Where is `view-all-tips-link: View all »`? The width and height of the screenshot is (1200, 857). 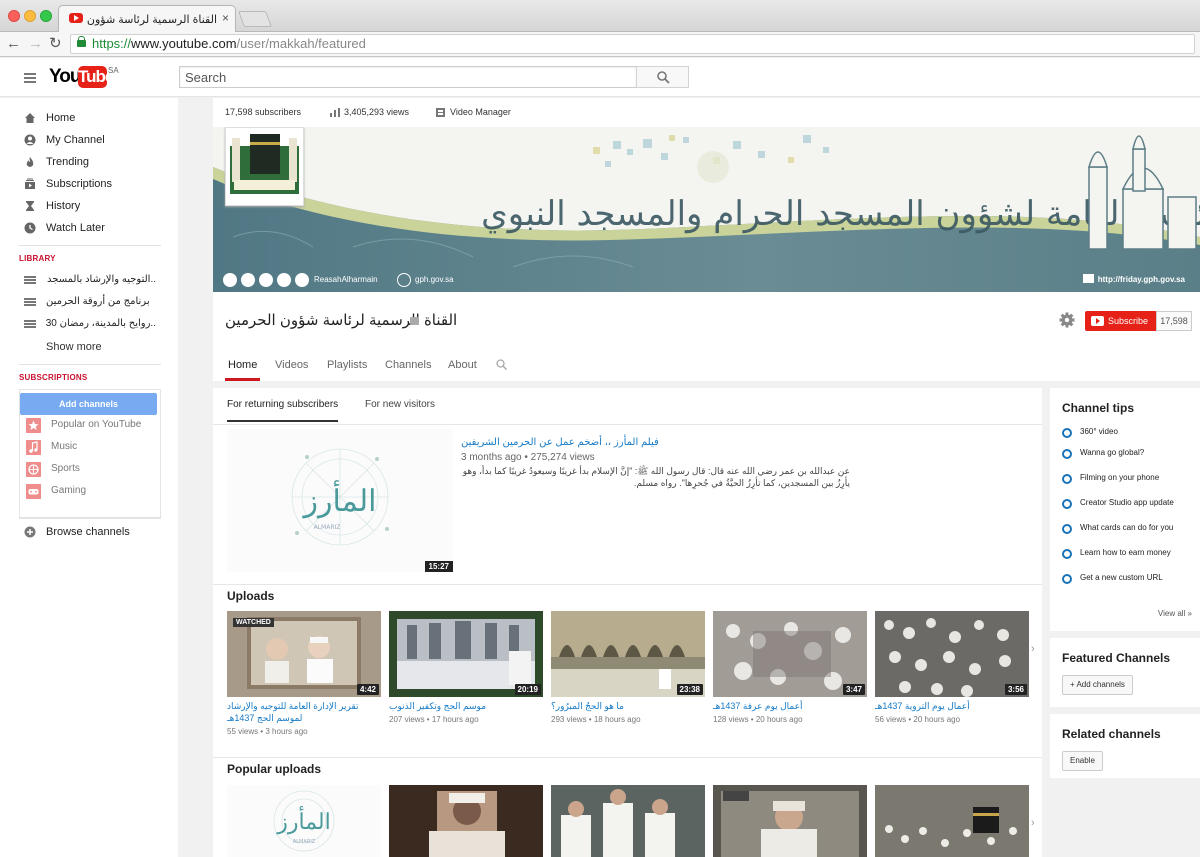 view-all-tips-link: View all » is located at coordinates (1175, 613).